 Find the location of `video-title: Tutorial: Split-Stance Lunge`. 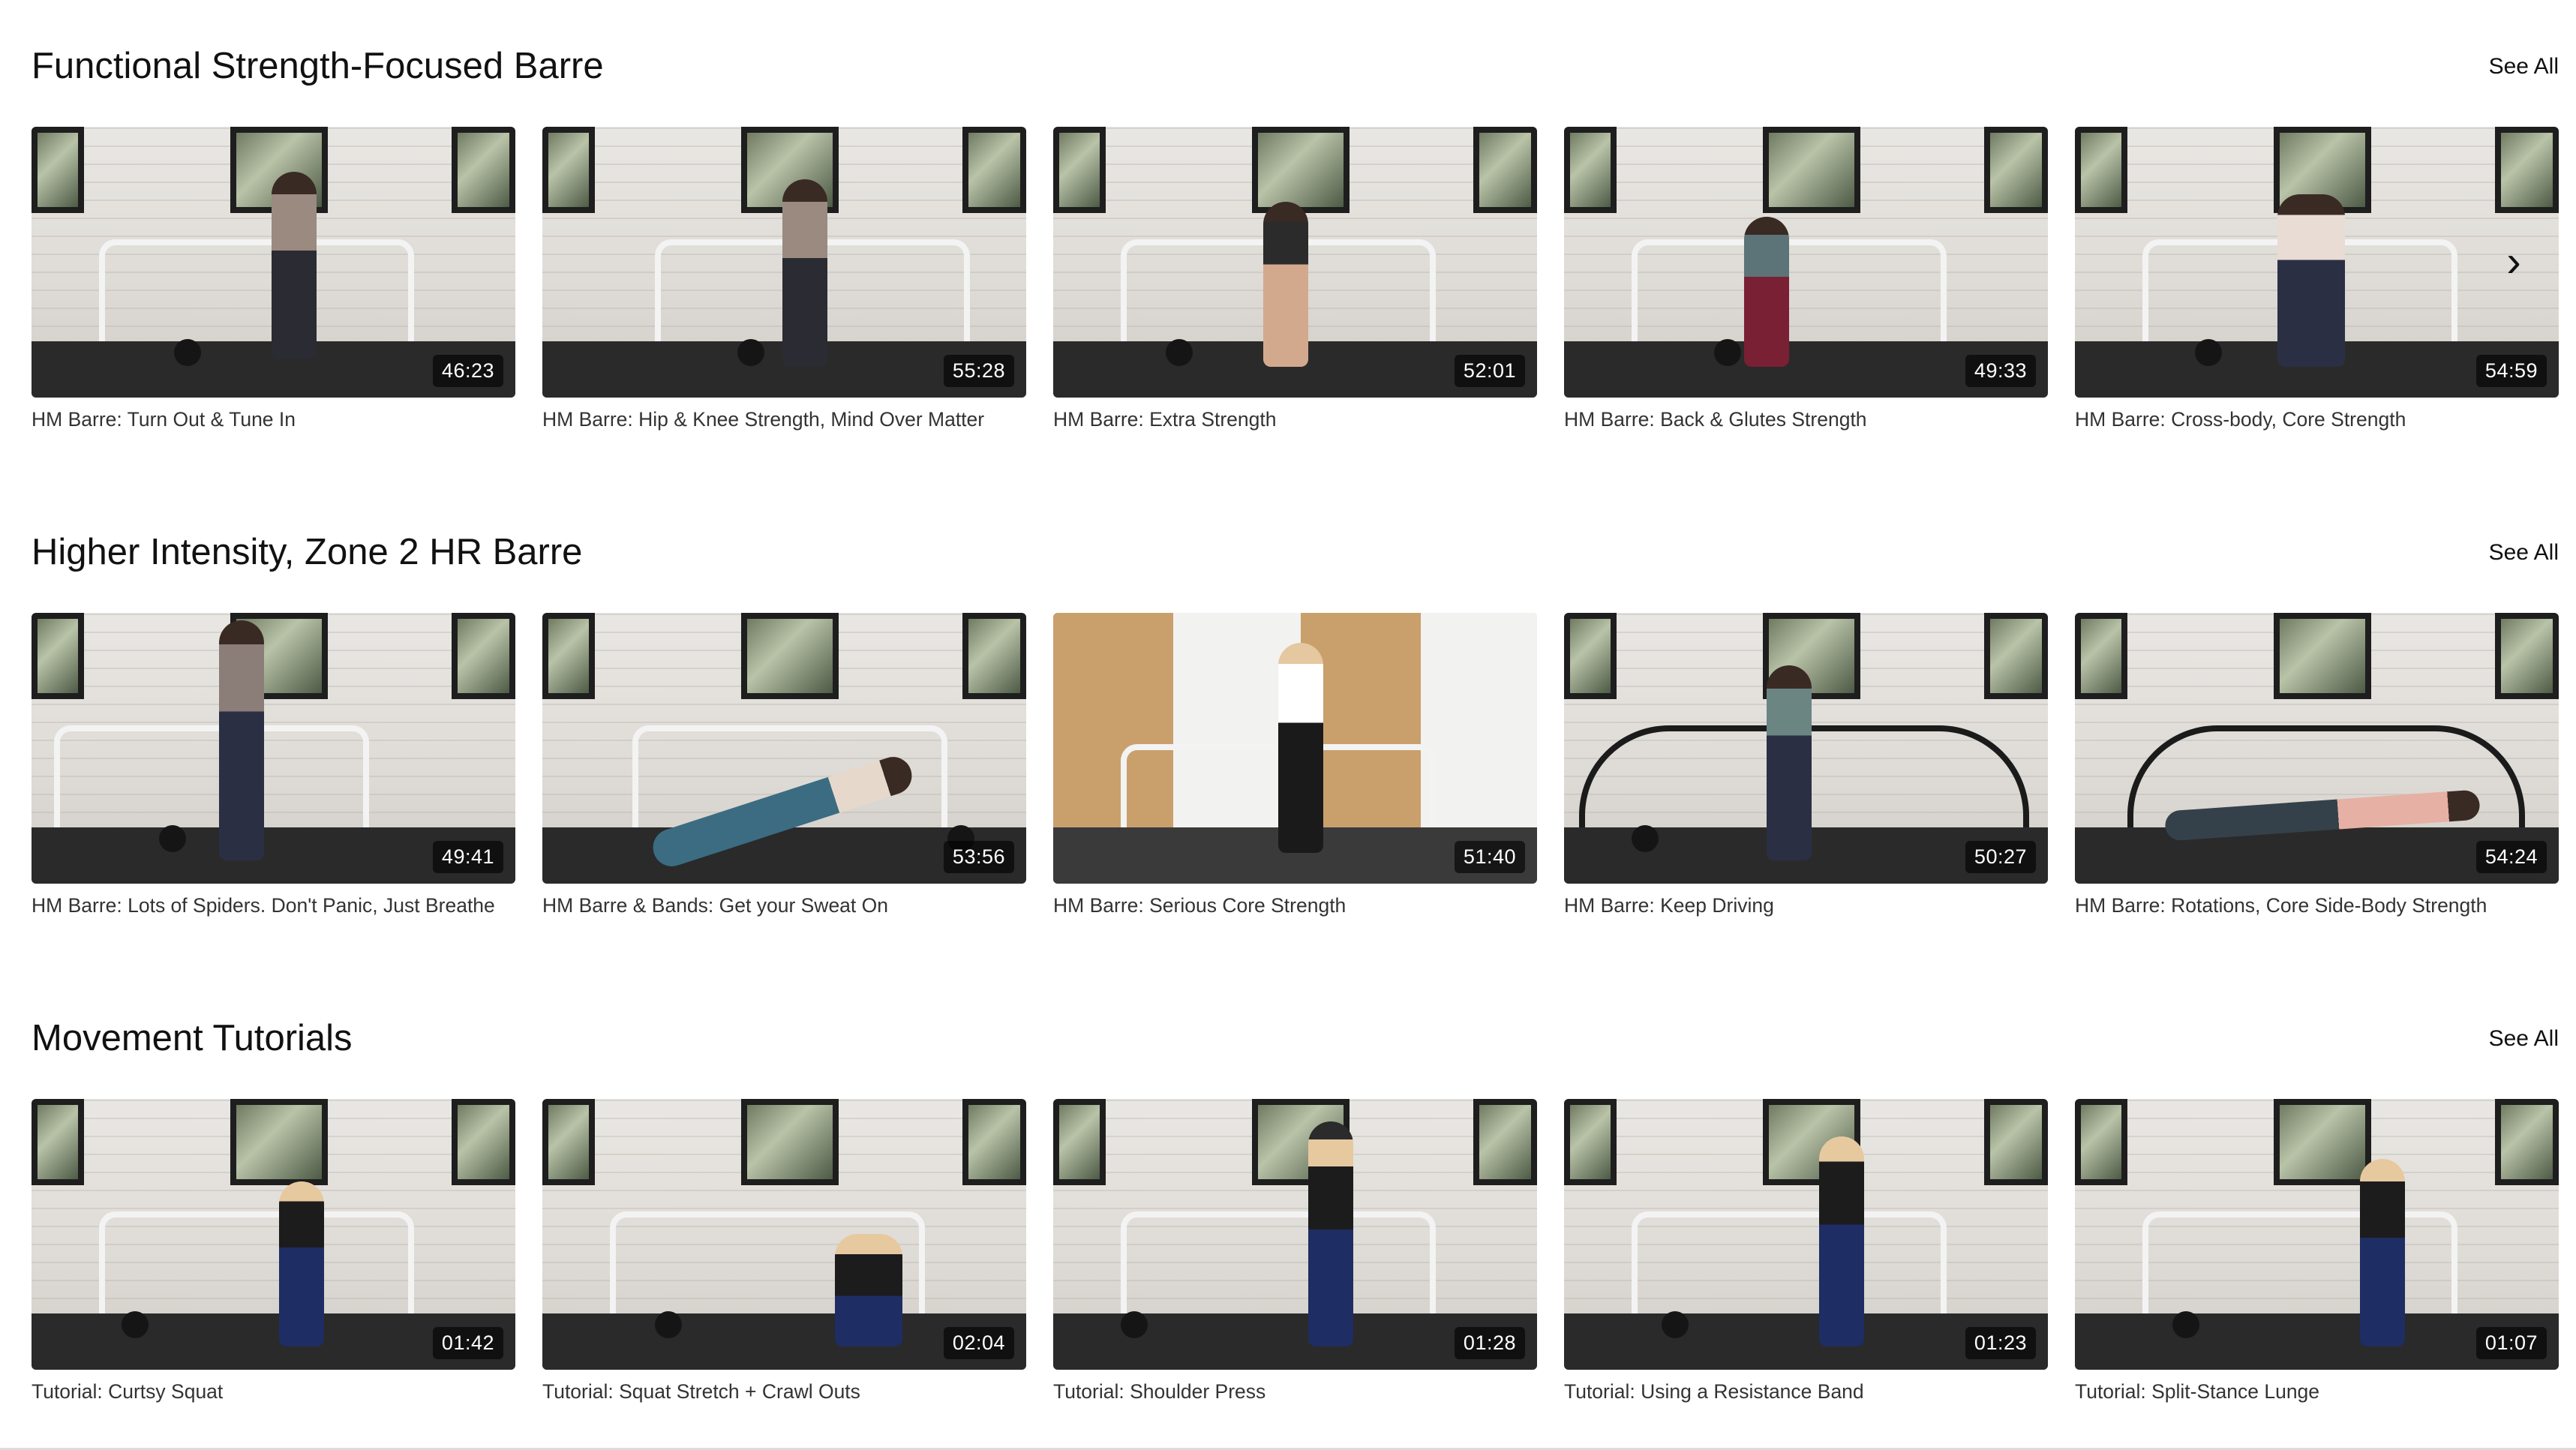

video-title: Tutorial: Split-Stance Lunge is located at coordinates (2317, 1391).